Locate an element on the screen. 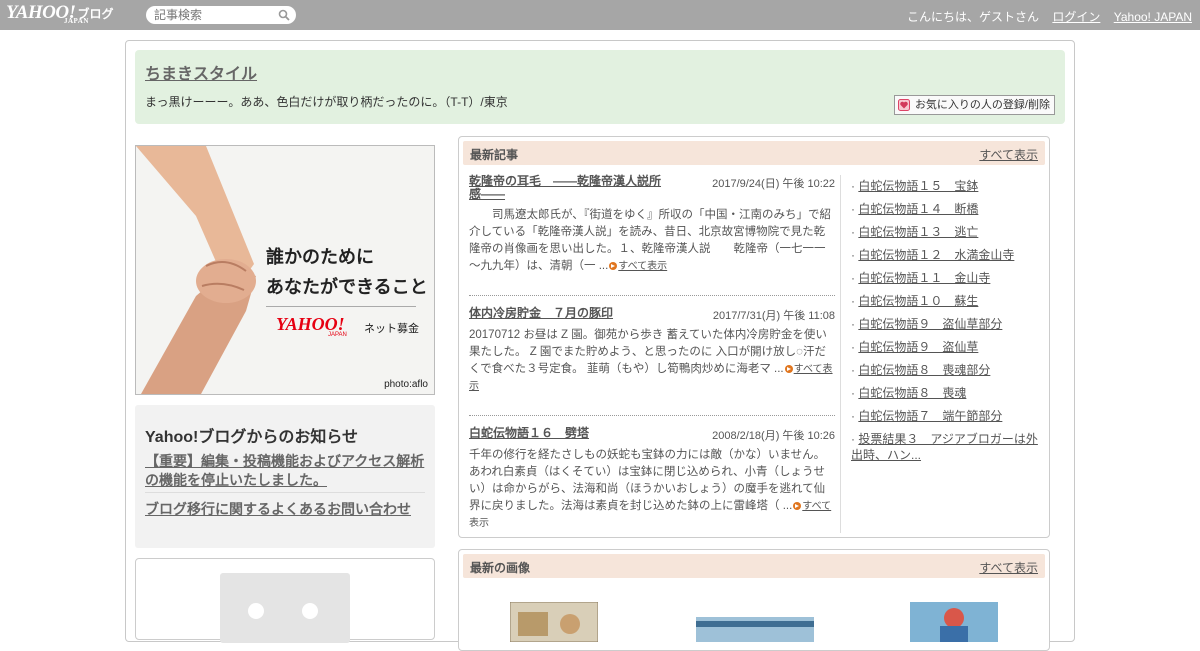 The height and width of the screenshot is (651, 1200). recent-post-link: 白蛇伝物語８ 喪魂部分 is located at coordinates (924, 370).